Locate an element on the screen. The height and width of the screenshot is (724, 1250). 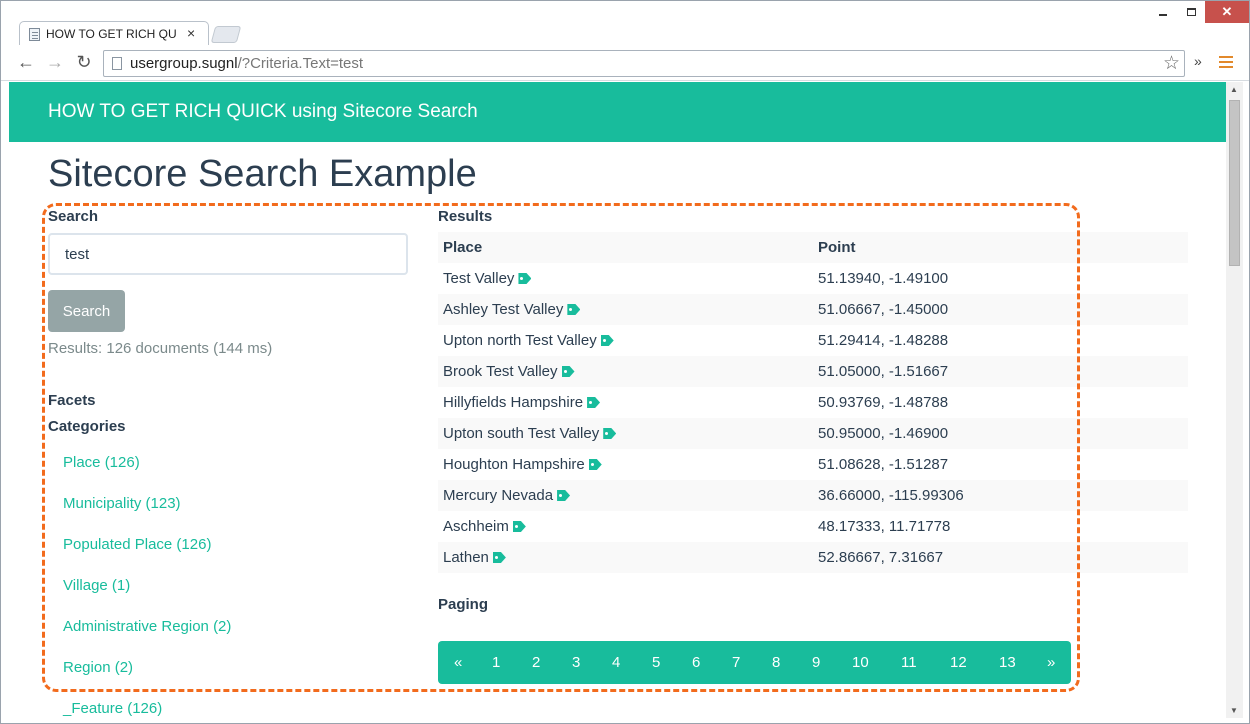
column-header-point: Point is located at coordinates (1000, 247).